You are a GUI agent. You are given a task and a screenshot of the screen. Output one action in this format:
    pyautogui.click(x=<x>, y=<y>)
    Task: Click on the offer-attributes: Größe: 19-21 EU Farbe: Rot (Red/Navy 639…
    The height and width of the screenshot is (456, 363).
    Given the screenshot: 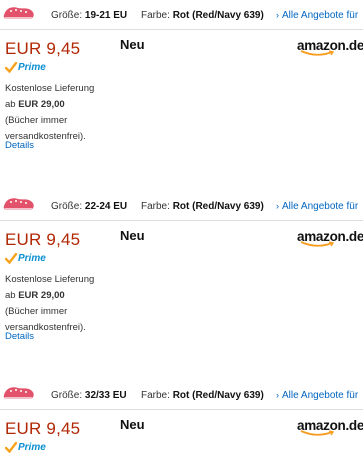 What is the action you would take?
    pyautogui.click(x=181, y=15)
    